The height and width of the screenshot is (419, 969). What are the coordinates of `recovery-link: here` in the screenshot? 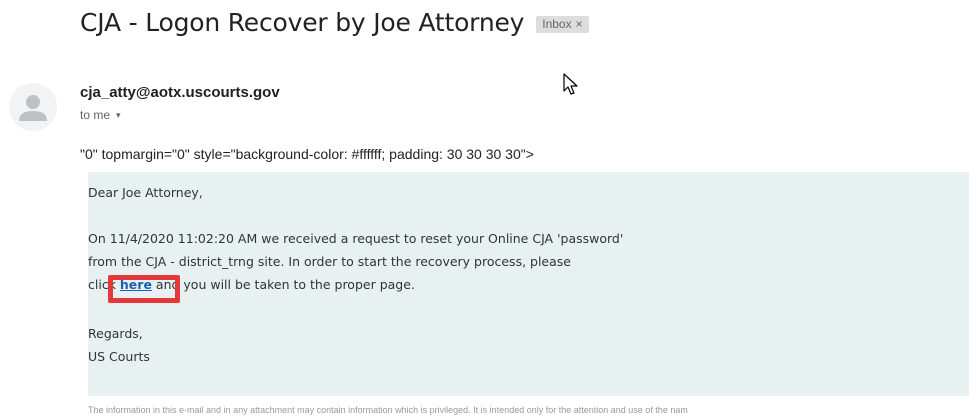 It's located at (136, 284).